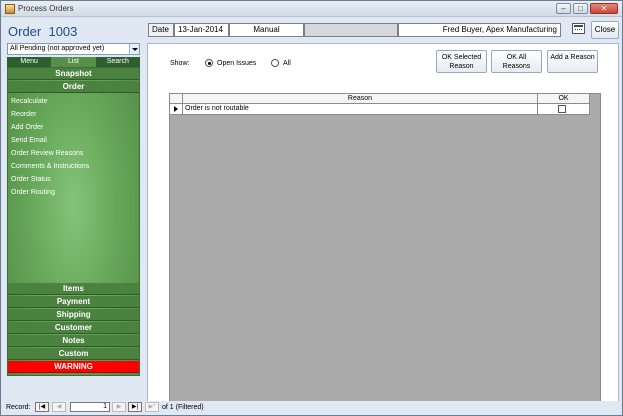 The image size is (623, 416). What do you see at coordinates (10, 9) in the screenshot?
I see `app-icon` at bounding box center [10, 9].